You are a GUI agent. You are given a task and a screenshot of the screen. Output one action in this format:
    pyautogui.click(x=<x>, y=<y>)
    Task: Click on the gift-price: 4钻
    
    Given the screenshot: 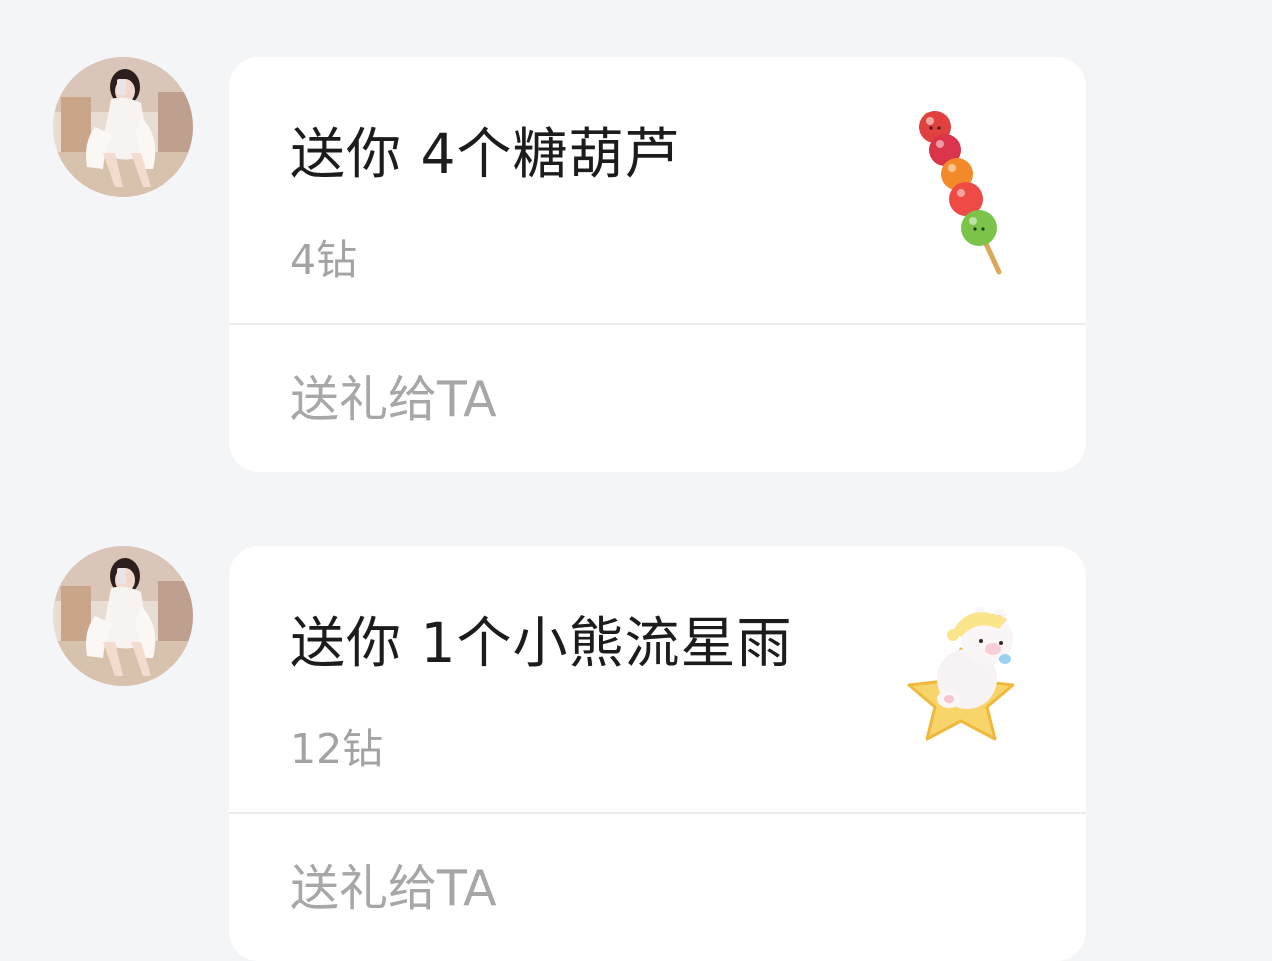 What is the action you would take?
    pyautogui.click(x=324, y=260)
    